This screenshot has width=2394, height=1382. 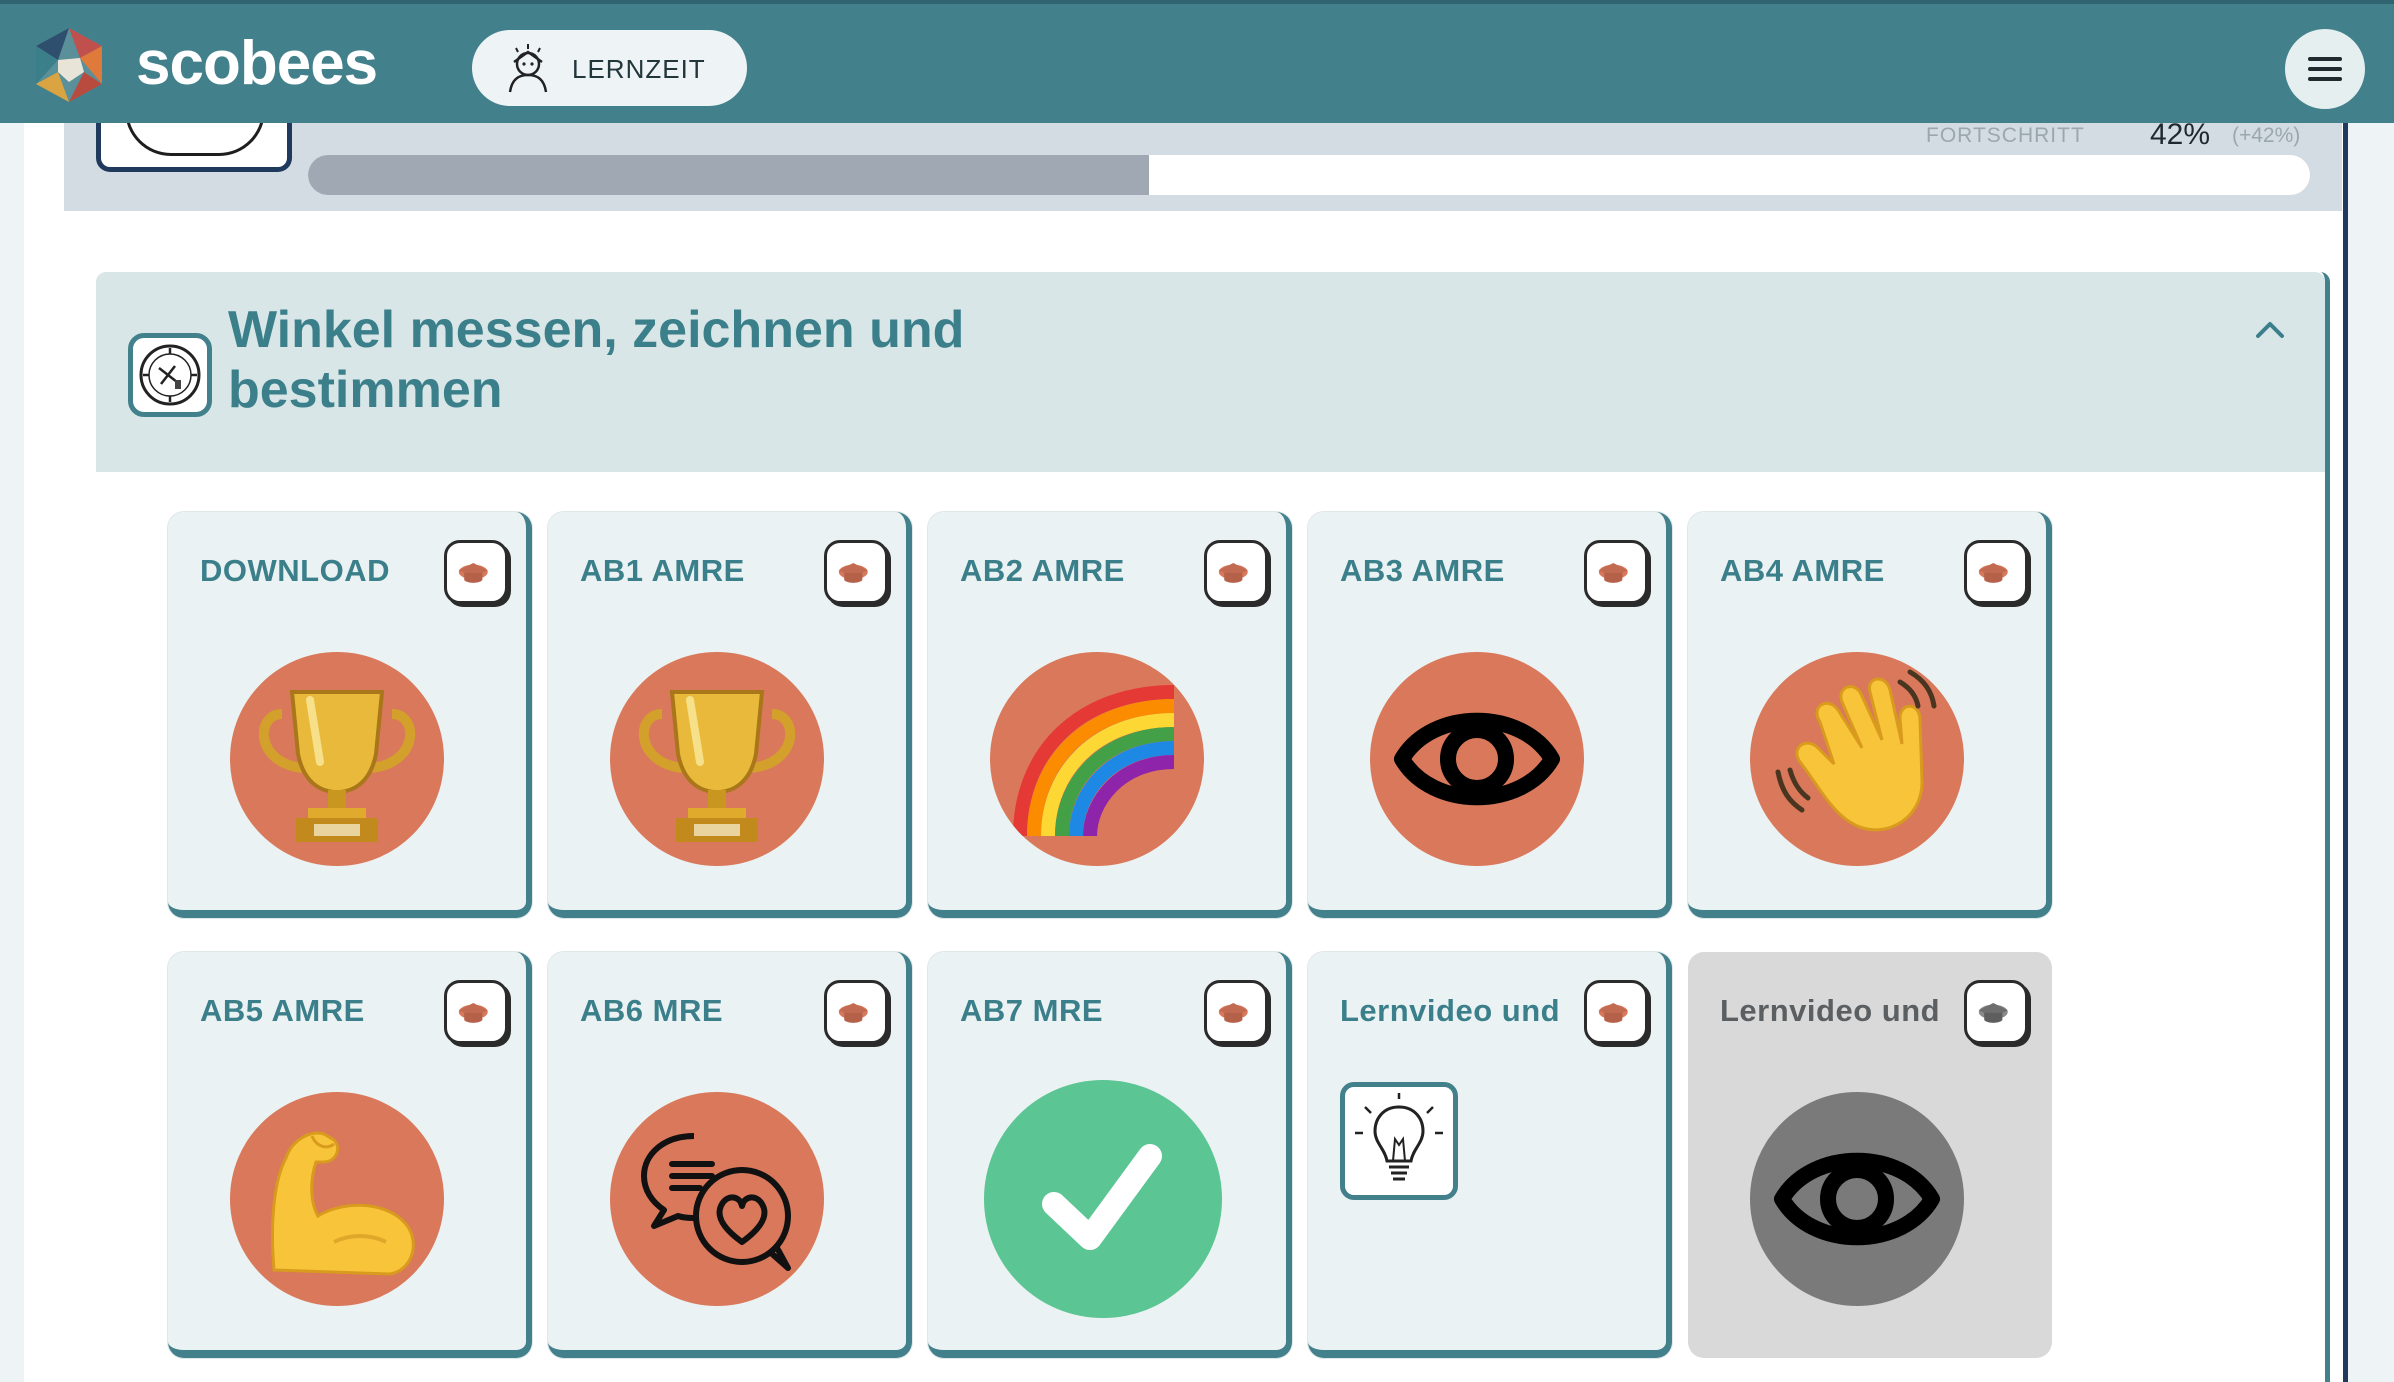 I want to click on task-card: DOWNLOAD, so click(x=350, y=715).